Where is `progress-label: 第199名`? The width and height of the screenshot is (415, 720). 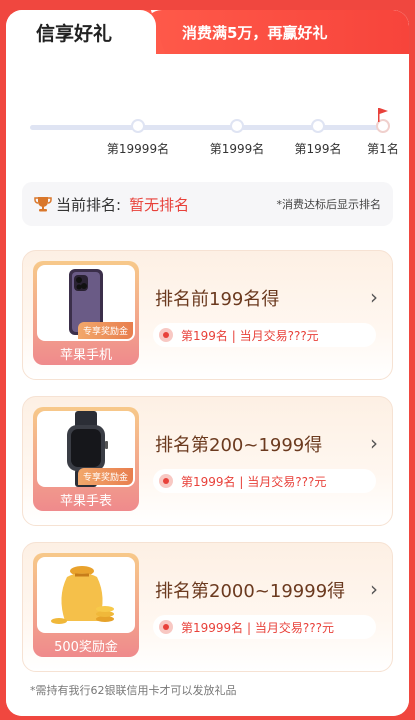 progress-label: 第199名 is located at coordinates (318, 149).